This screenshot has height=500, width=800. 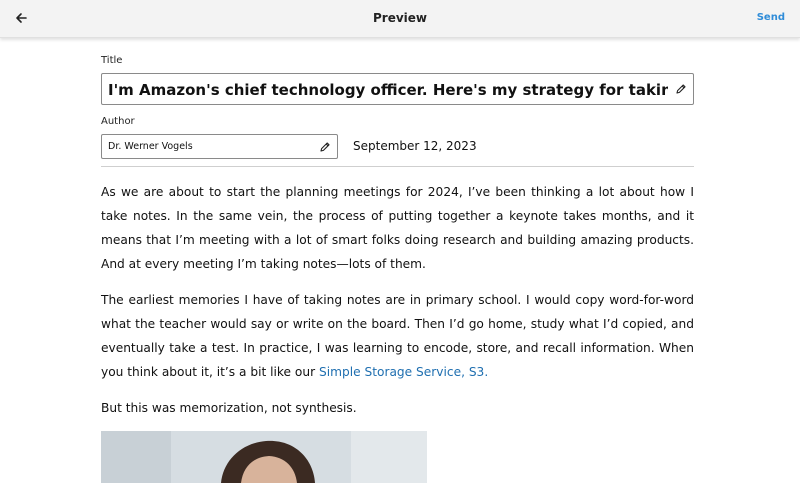 What do you see at coordinates (403, 372) in the screenshot?
I see `s3-link: Simple Storage Service, S3.` at bounding box center [403, 372].